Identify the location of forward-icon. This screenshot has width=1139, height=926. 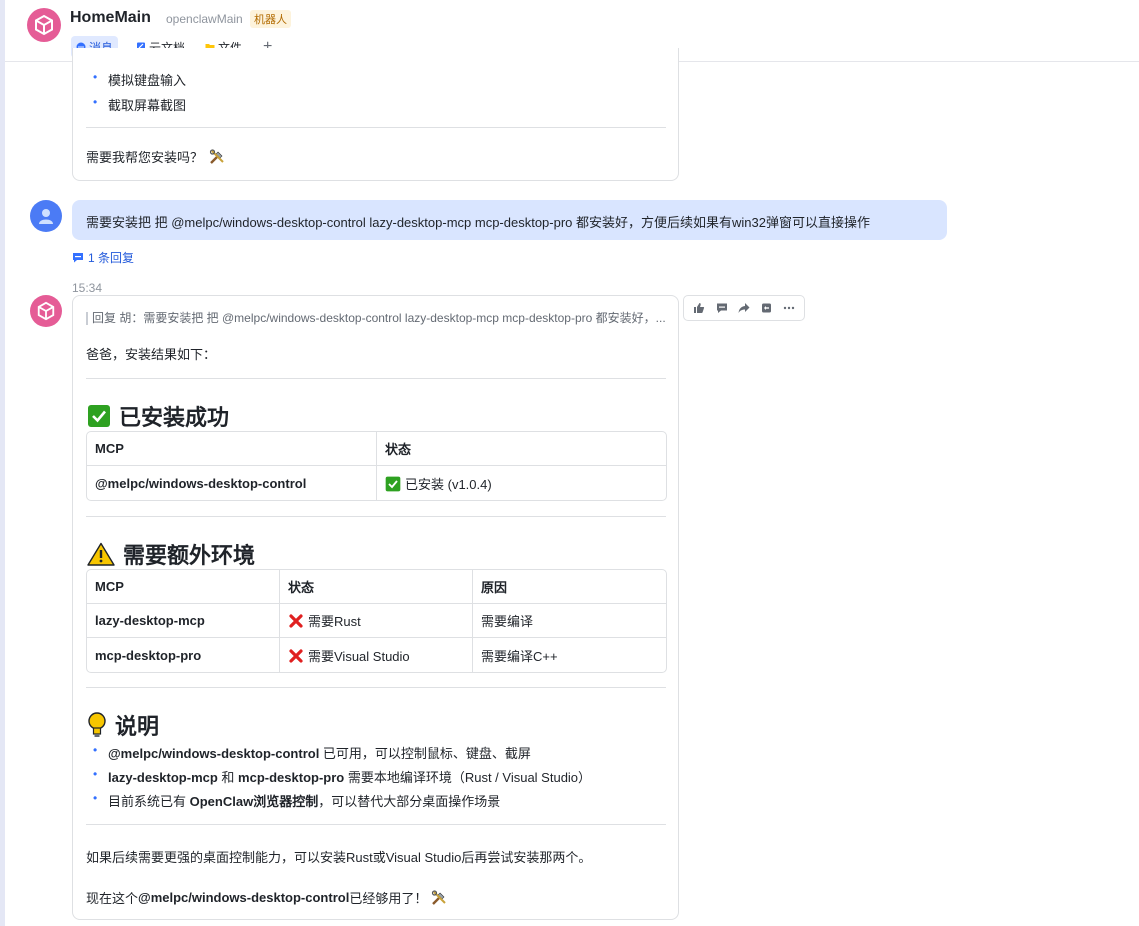
(744, 308).